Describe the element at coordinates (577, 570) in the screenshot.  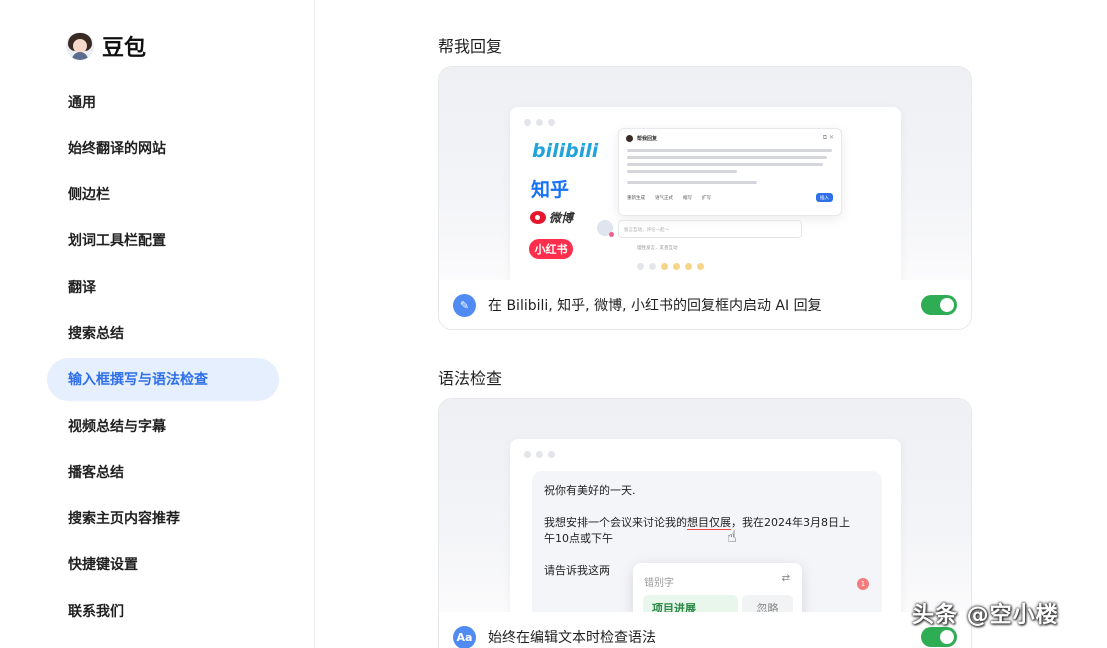
I see `text-line-4: 请告诉我这两` at that location.